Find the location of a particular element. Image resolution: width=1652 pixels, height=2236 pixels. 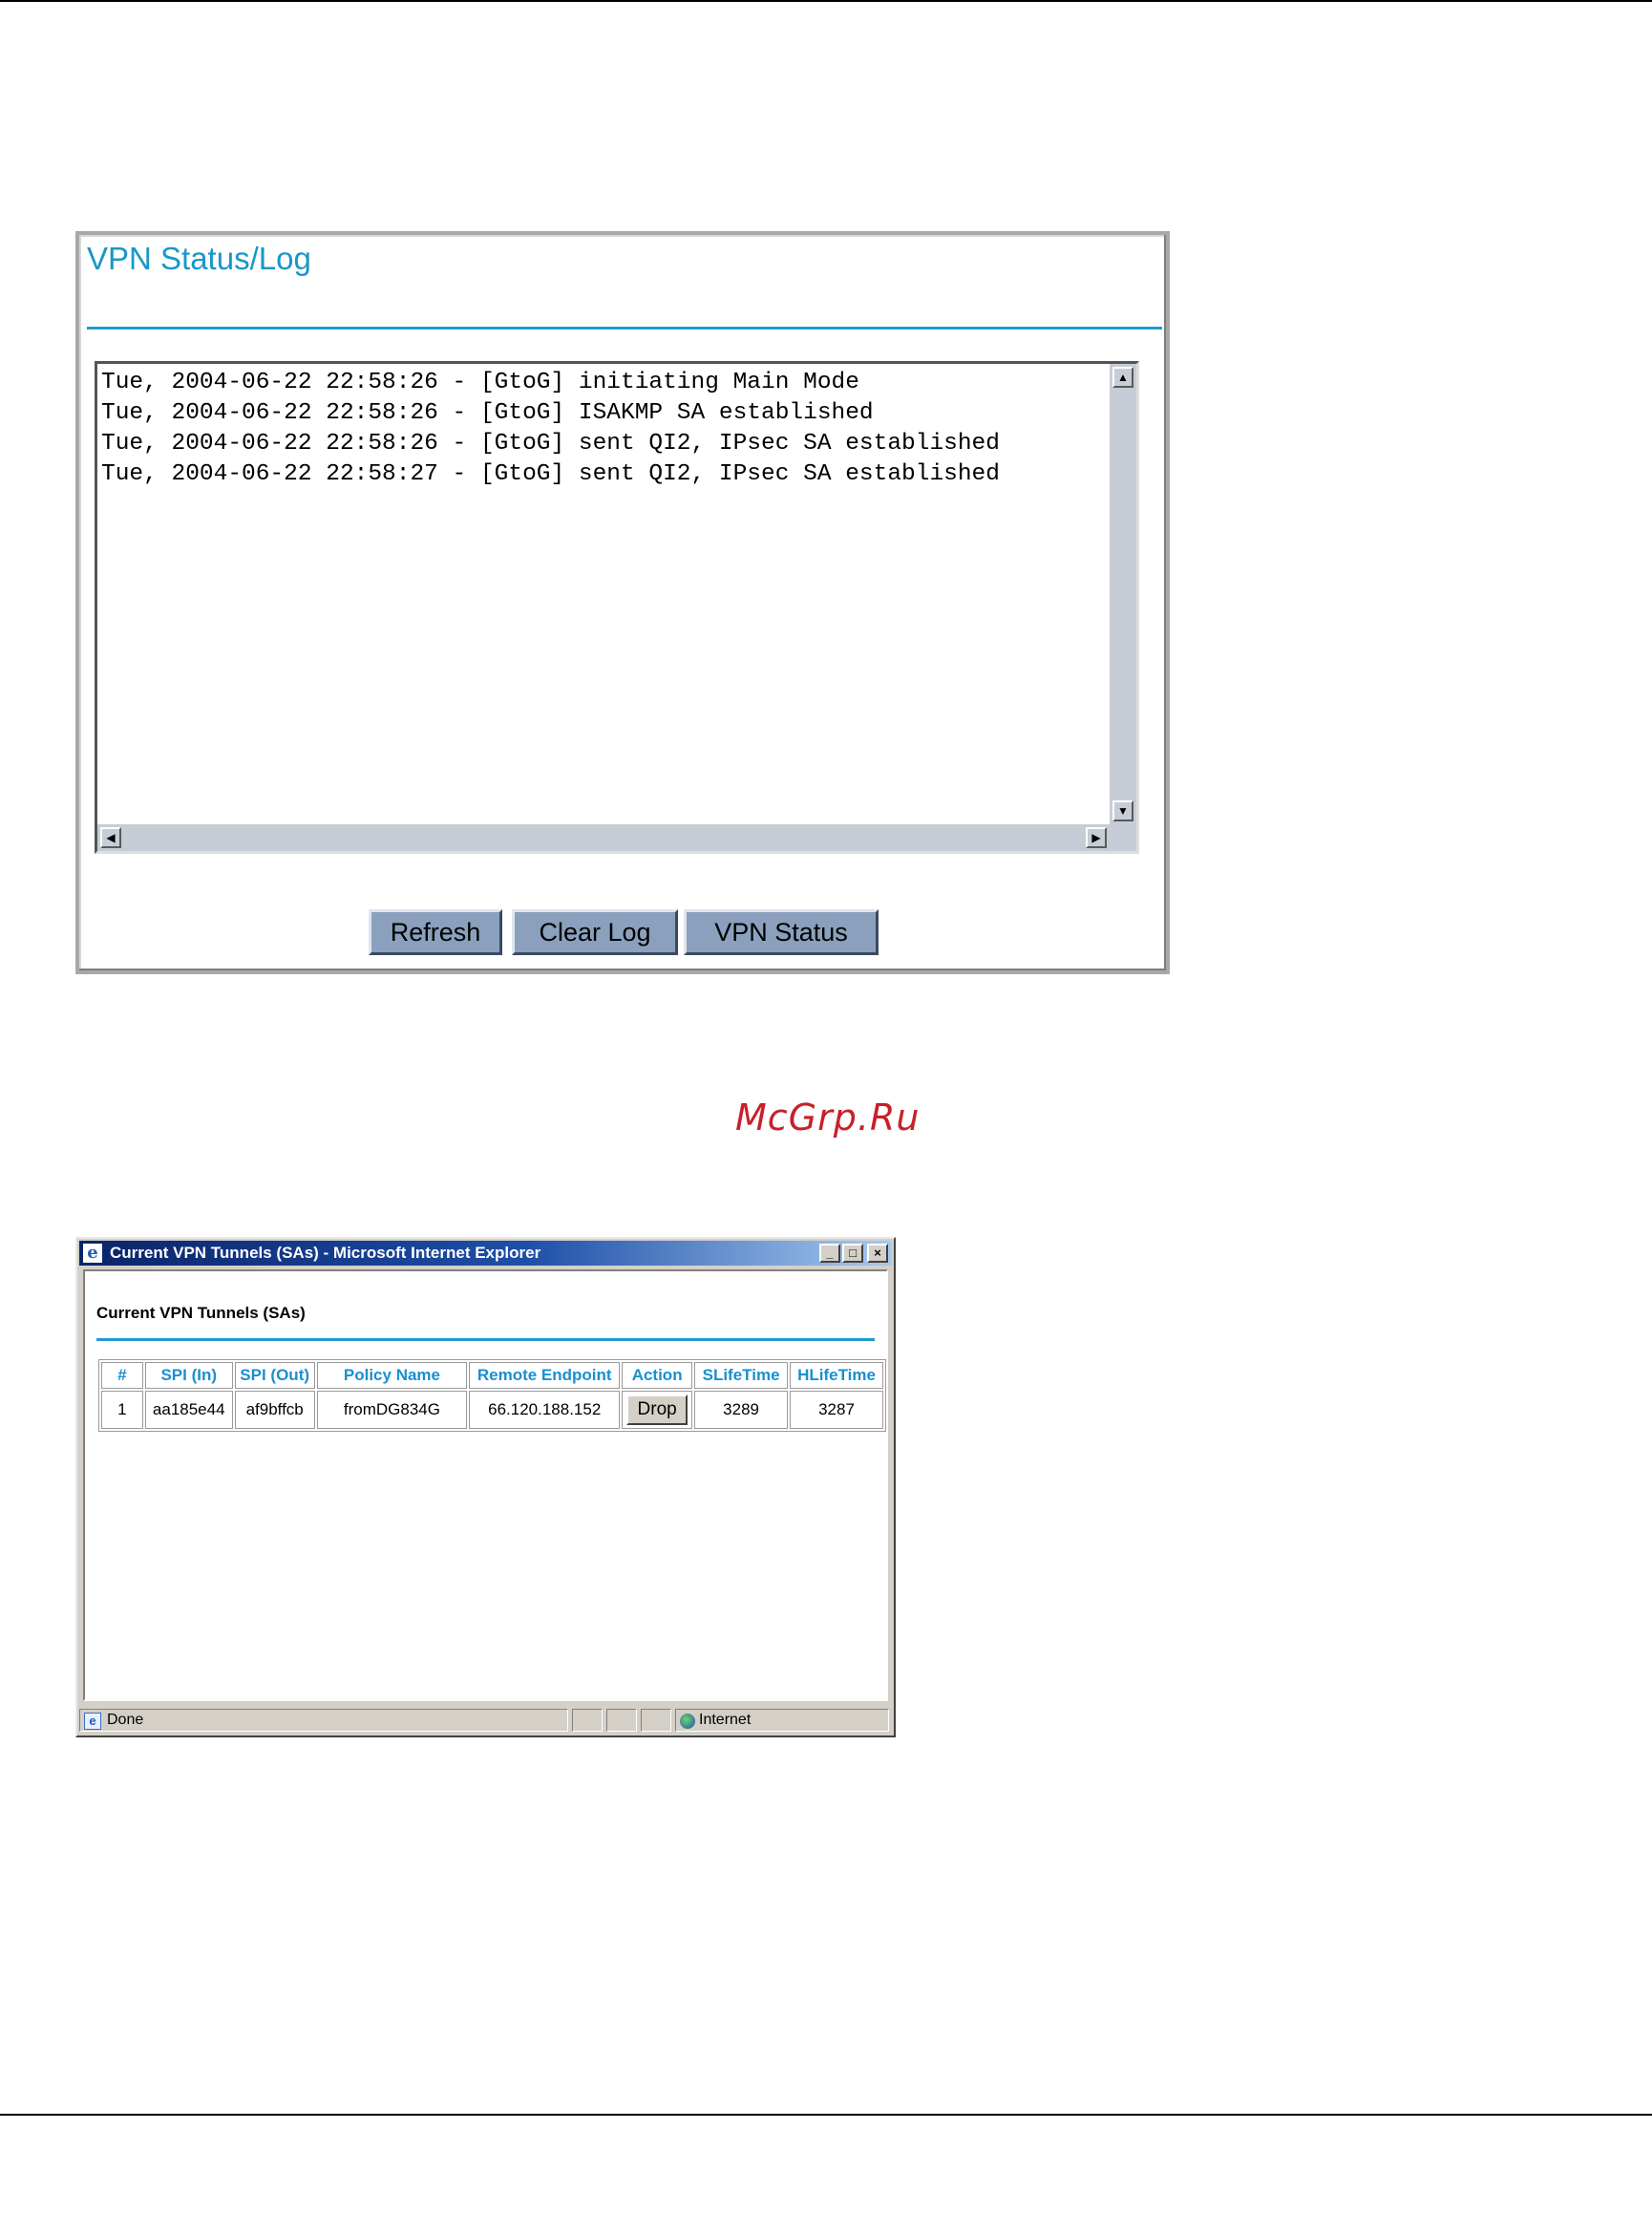

vpn-status-button: VPN Status is located at coordinates (781, 932).